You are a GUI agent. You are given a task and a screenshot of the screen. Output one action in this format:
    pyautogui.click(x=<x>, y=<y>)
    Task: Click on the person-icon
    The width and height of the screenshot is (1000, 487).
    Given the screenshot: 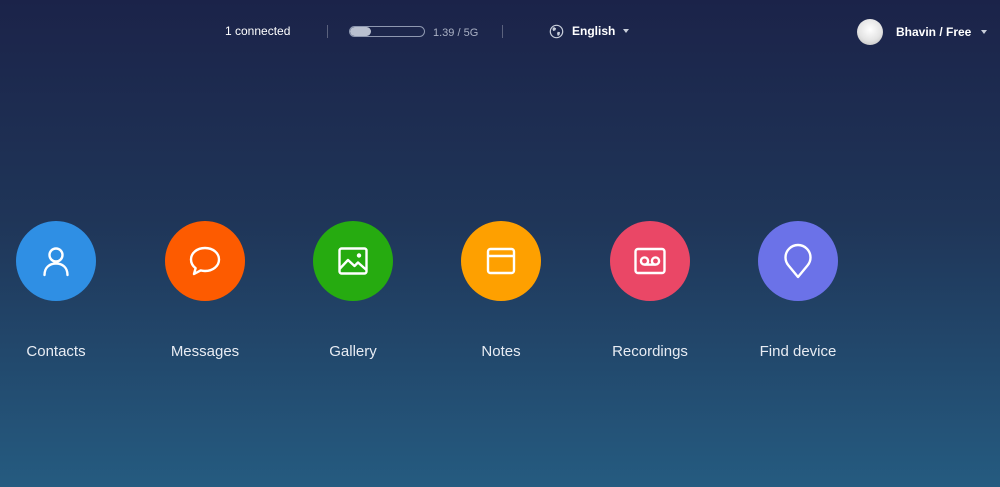 What is the action you would take?
    pyautogui.click(x=56, y=261)
    